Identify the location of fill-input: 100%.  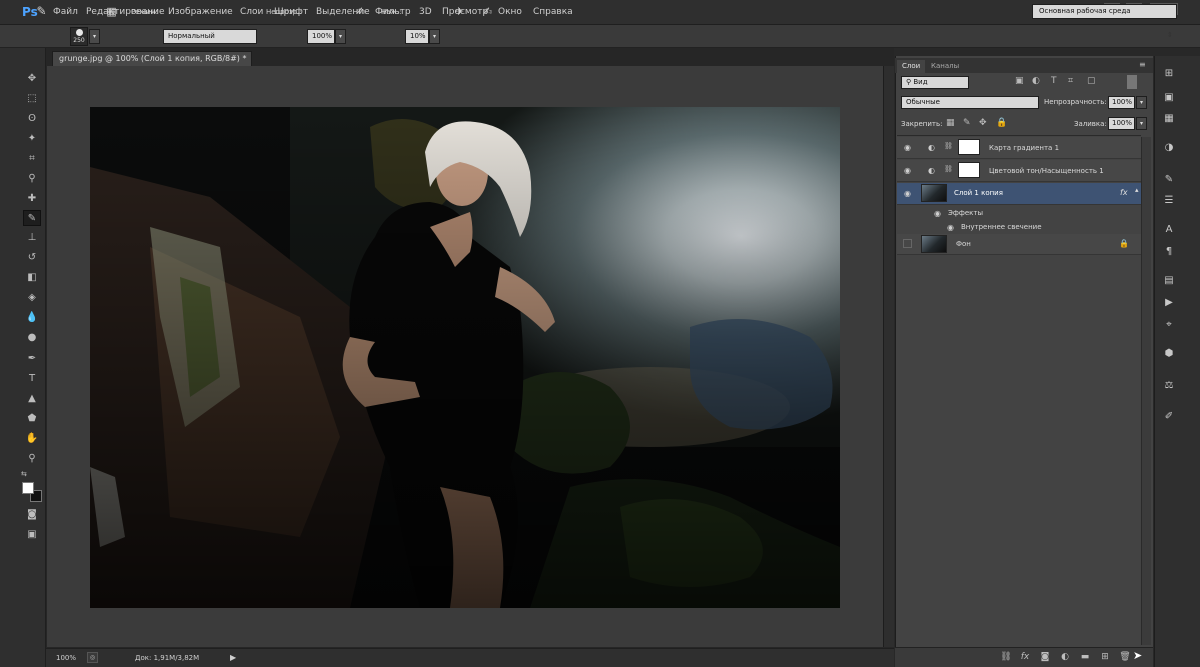
(1121, 123).